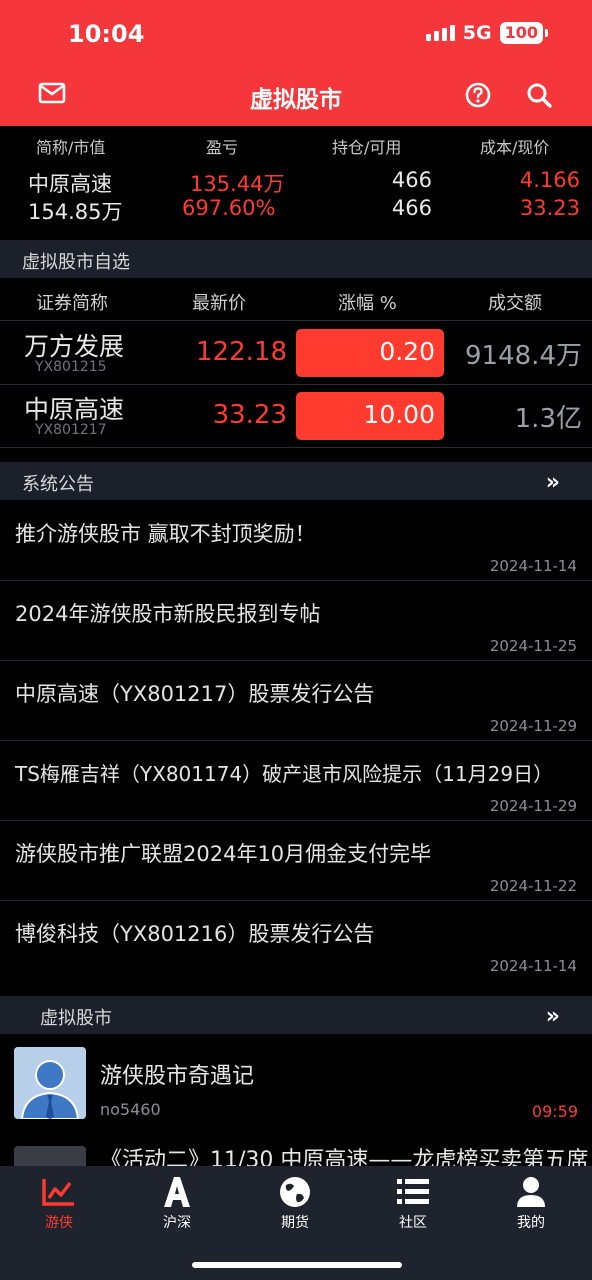 This screenshot has width=592, height=1280. I want to click on watchlist-row: 中原高速 YX801217 33.23 10.00 1.3亿, so click(296, 416).